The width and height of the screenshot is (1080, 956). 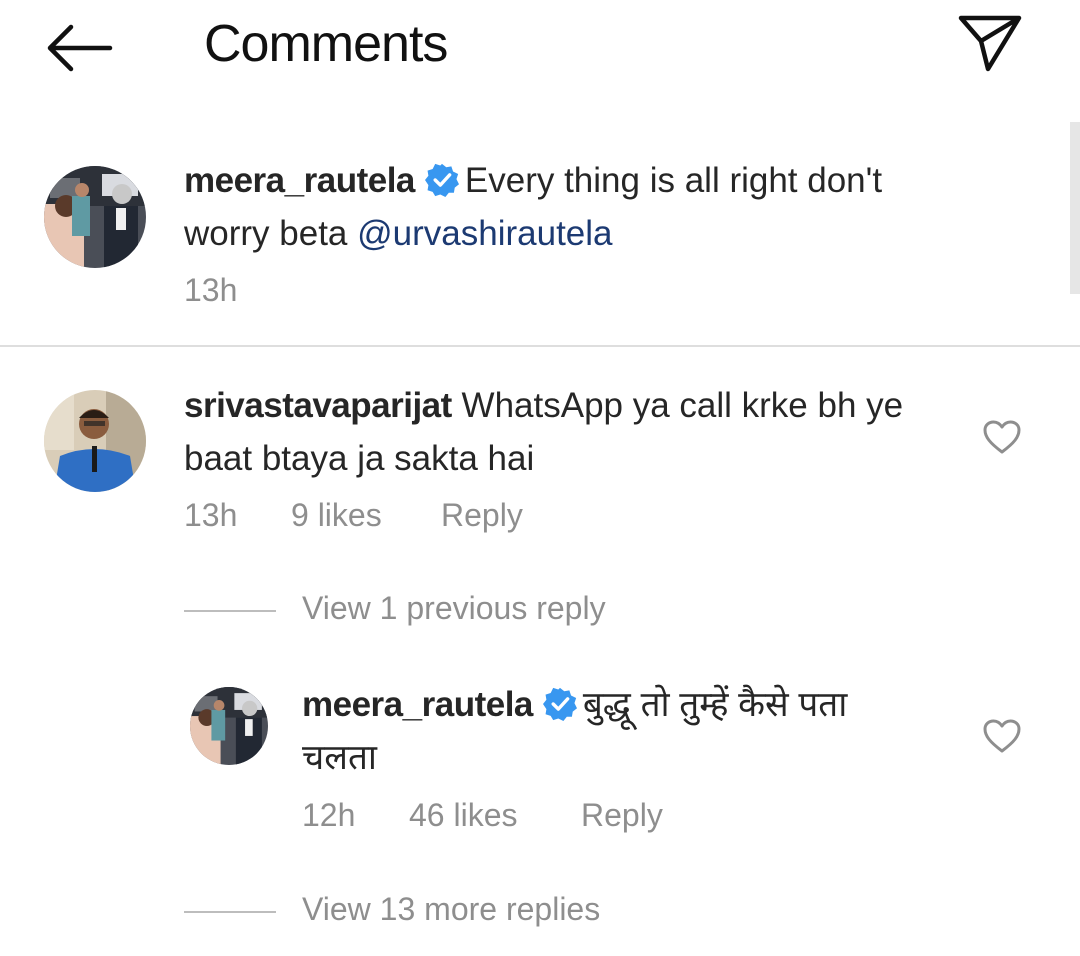 What do you see at coordinates (682, 405) in the screenshot?
I see `comment-text-line1: WhatsApp ya call krke bh ye` at bounding box center [682, 405].